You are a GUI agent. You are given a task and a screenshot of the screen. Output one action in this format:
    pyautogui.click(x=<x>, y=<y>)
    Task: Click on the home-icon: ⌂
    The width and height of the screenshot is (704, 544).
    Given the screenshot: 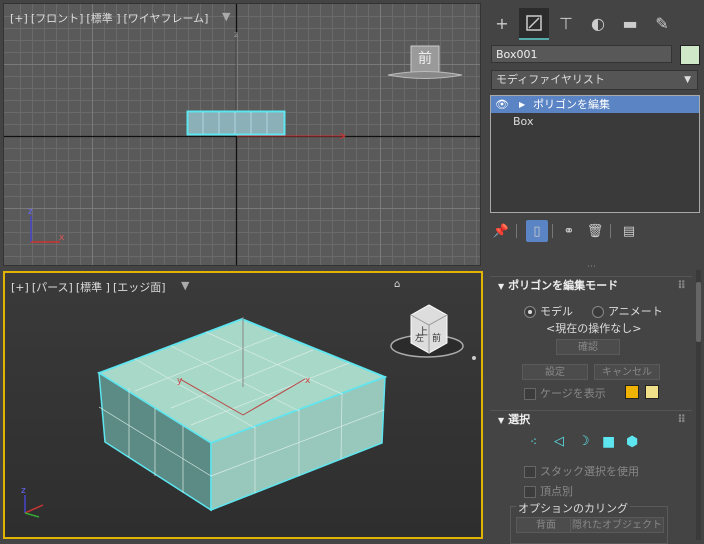 What is the action you would take?
    pyautogui.click(x=397, y=284)
    